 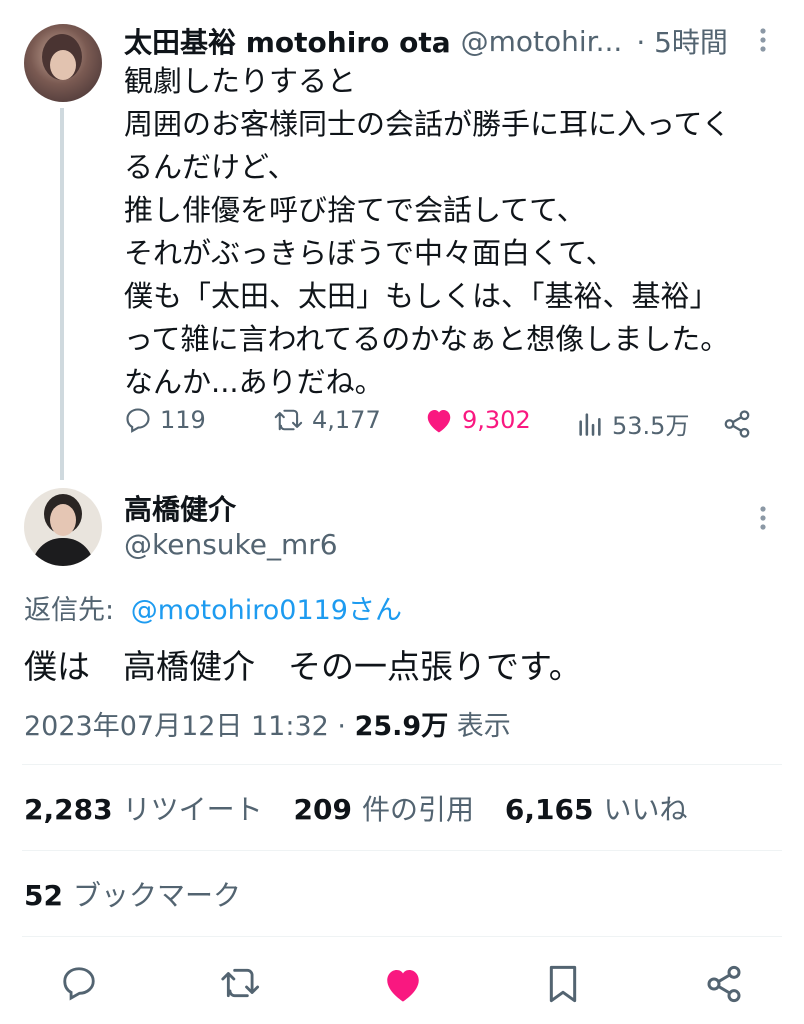 I want to click on views-icon, so click(x=590, y=424).